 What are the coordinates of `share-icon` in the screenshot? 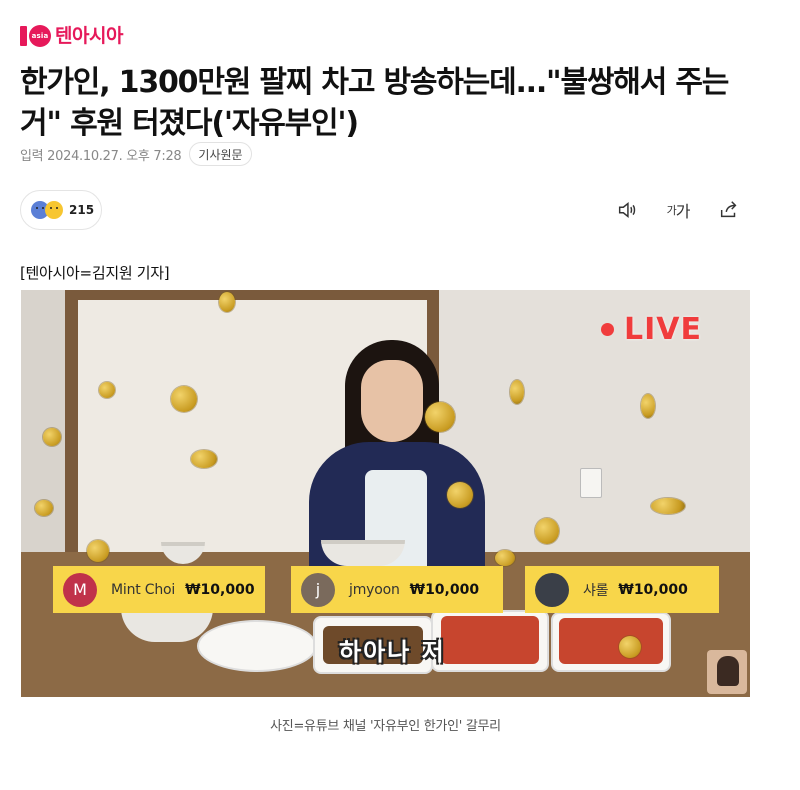 It's located at (729, 210).